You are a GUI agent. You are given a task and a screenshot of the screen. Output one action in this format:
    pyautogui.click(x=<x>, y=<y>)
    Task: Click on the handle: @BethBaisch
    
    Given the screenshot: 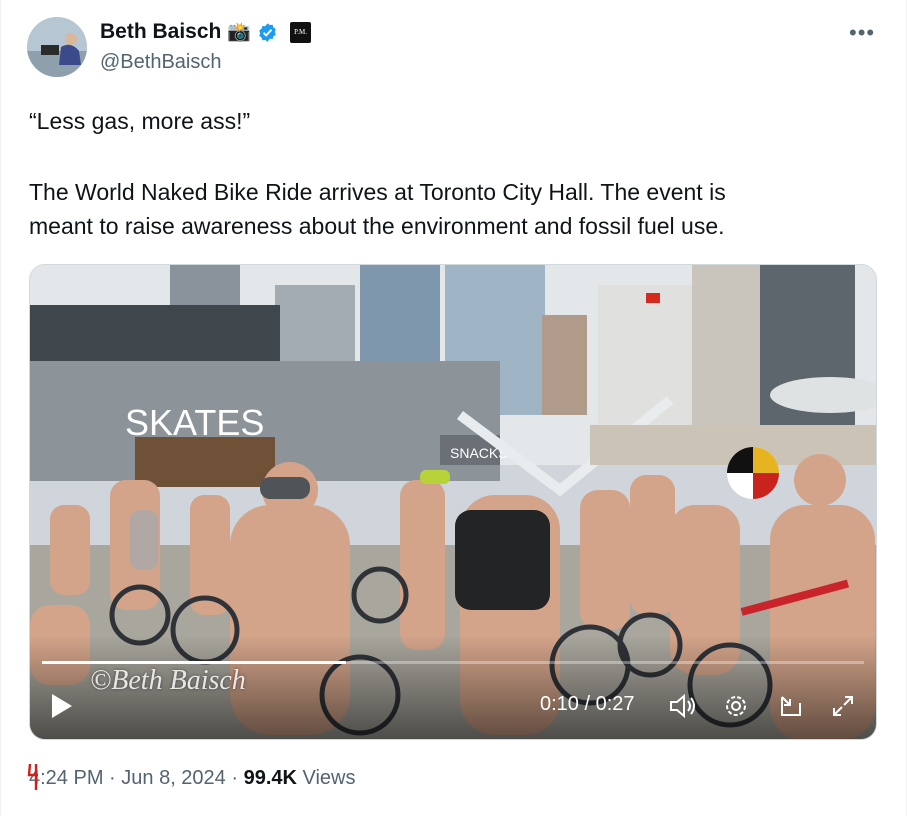 What is the action you would take?
    pyautogui.click(x=160, y=62)
    